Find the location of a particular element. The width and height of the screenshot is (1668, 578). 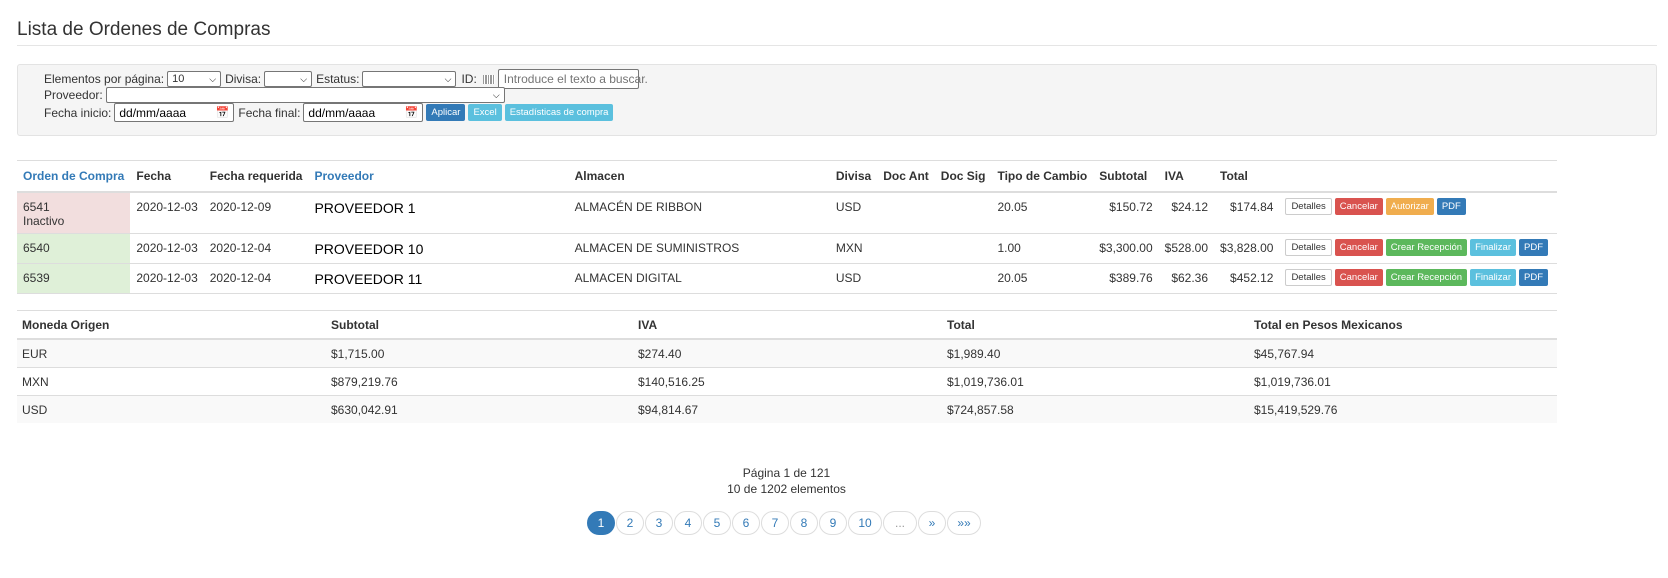

iva-cell: $140,516.25 is located at coordinates (787, 381).